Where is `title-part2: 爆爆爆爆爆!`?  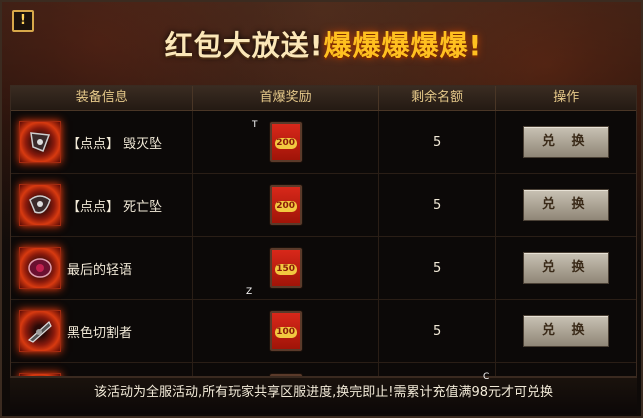
title-part2: 爆爆爆爆爆! is located at coordinates (403, 45).